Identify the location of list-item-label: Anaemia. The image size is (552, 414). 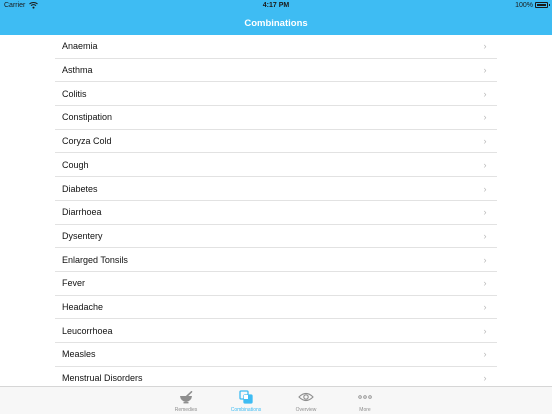
(80, 46).